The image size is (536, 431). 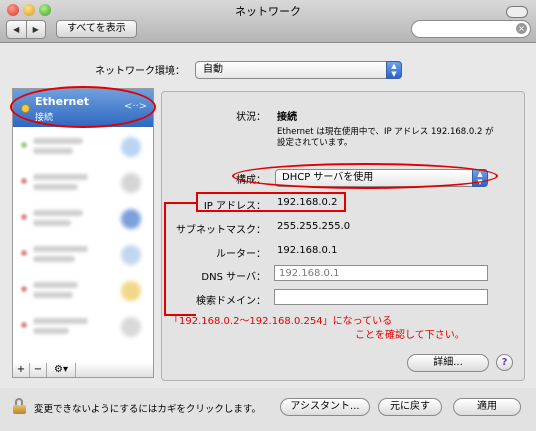 I want to click on lock-icon, so click(x=20, y=406).